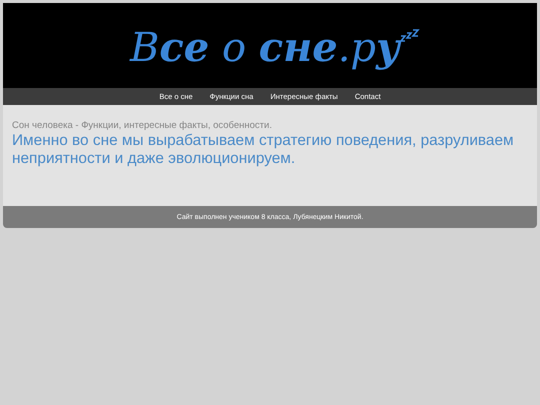 This screenshot has width=540, height=405. Describe the element at coordinates (265, 47) in the screenshot. I see `site-logo: Все о сне.ру` at that location.